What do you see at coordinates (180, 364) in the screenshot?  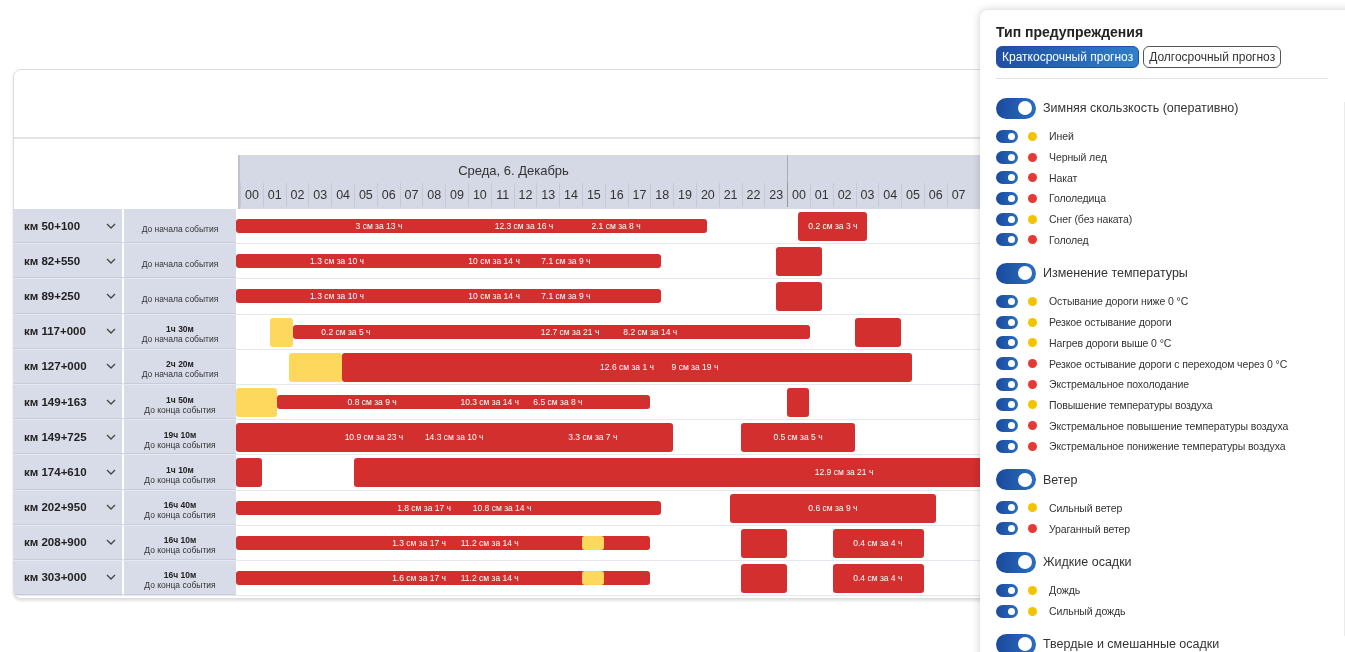 I see `duration-label: 2ч 20м` at bounding box center [180, 364].